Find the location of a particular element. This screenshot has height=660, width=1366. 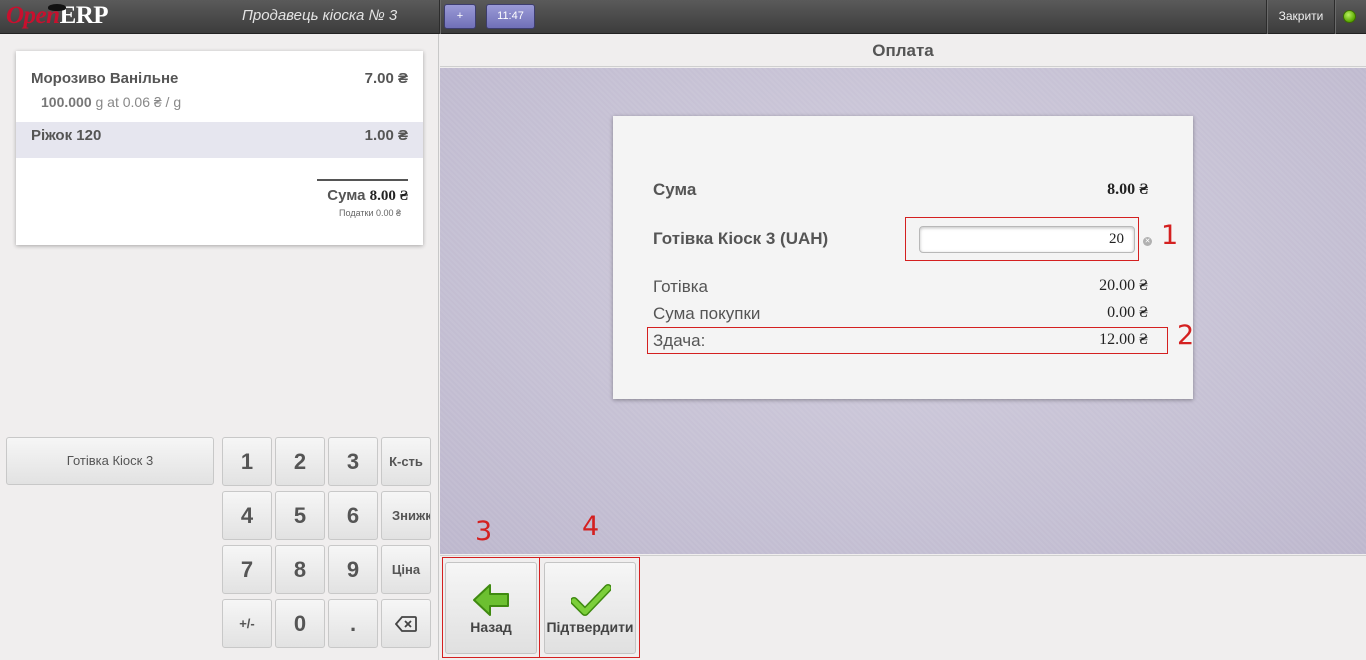

product-name: Морозиво Ванільне is located at coordinates (105, 78).